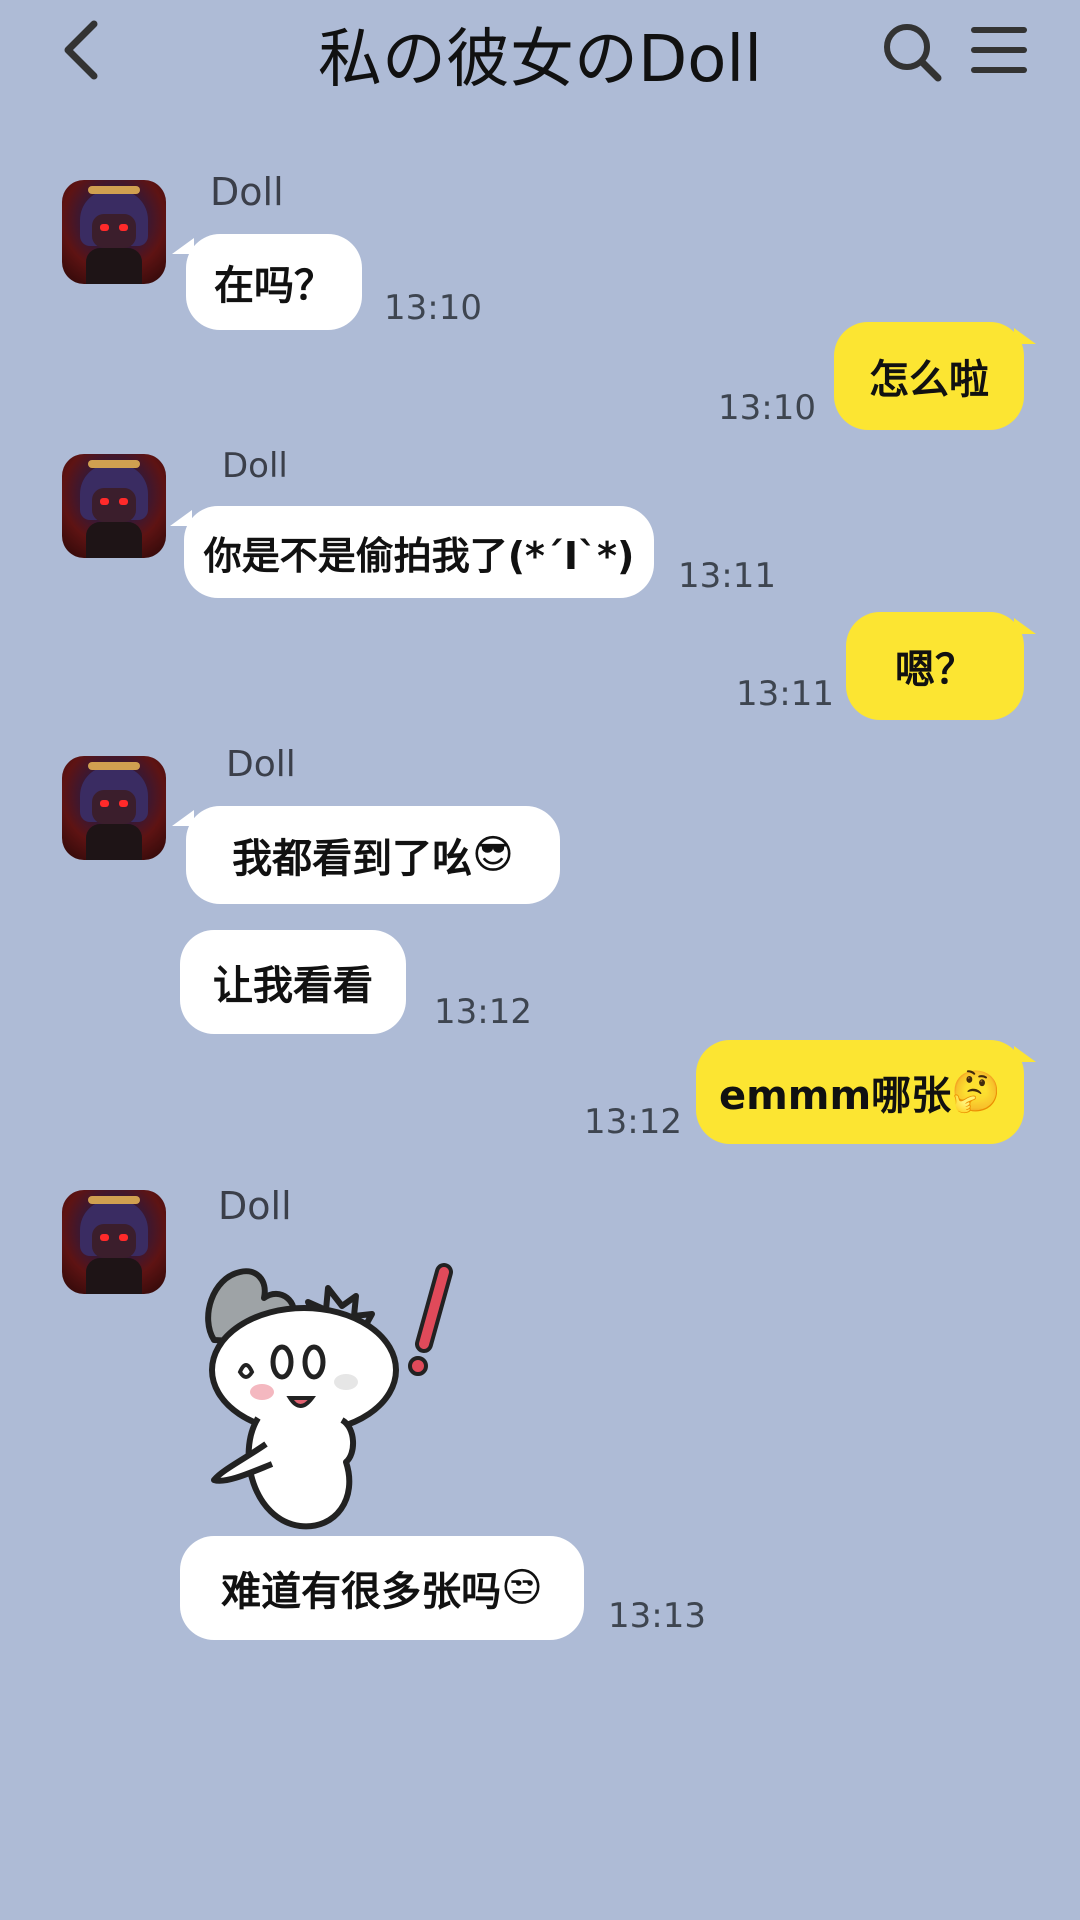 The width and height of the screenshot is (1080, 1920). I want to click on message-text: 嗯？, so click(935, 670).